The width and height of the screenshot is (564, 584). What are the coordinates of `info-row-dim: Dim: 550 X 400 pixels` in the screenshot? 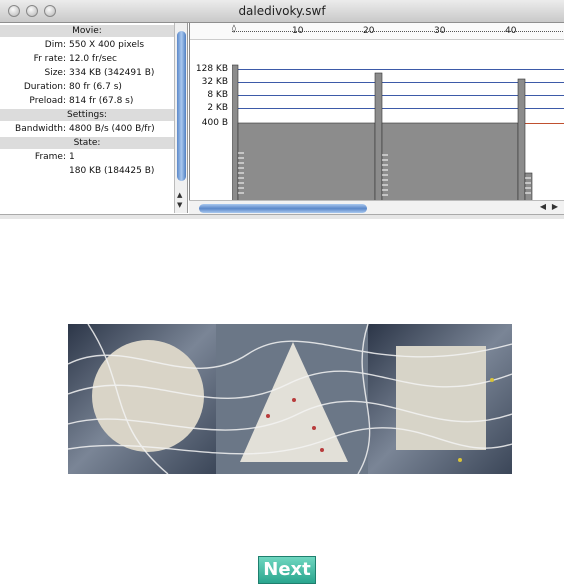 It's located at (87, 45).